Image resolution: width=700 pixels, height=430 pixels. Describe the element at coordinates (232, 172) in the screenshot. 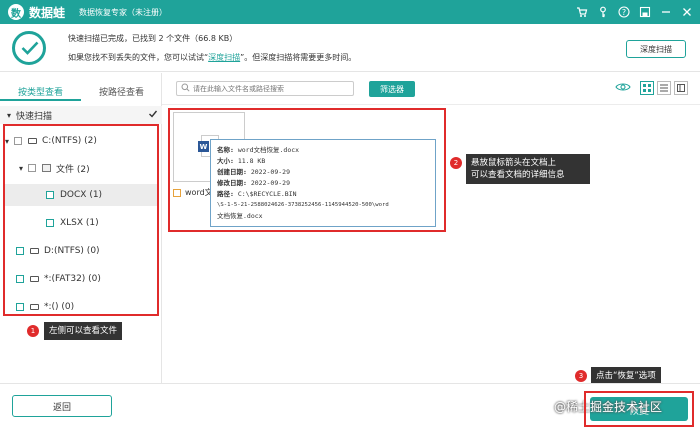

I see `tooltip-created-label: 创建日期:` at that location.